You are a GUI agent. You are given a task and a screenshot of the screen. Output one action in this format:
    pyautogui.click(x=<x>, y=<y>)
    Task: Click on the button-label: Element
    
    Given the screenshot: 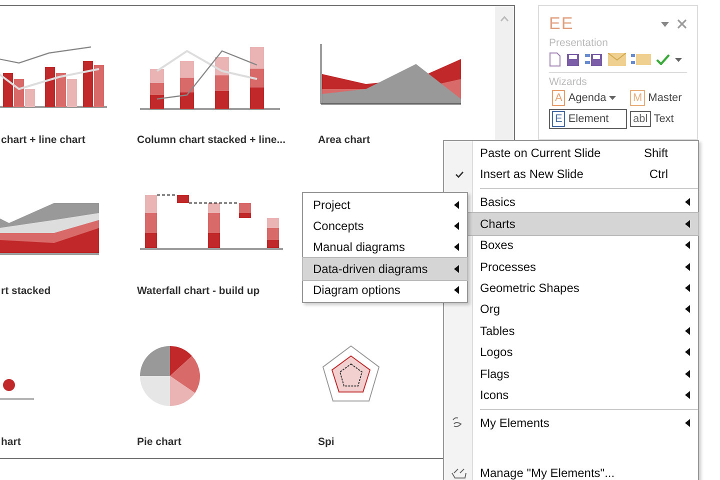 What is the action you would take?
    pyautogui.click(x=588, y=119)
    